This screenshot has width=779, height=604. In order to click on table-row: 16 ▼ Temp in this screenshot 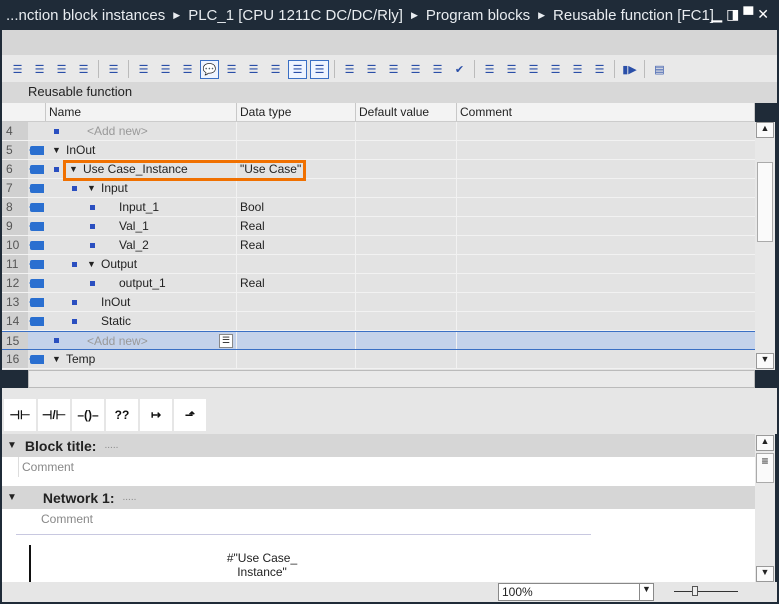, I will do `click(378, 359)`.